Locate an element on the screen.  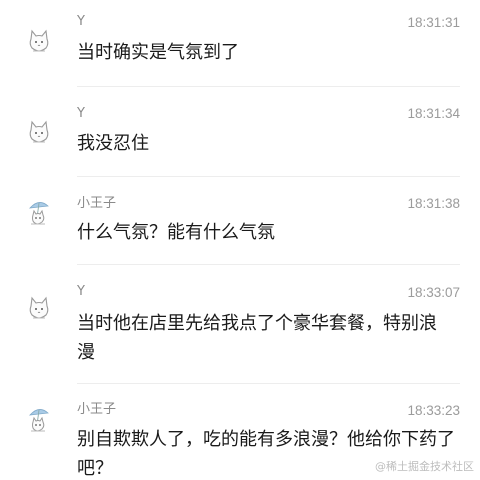
message-text: 我没忍住 is located at coordinates (113, 143).